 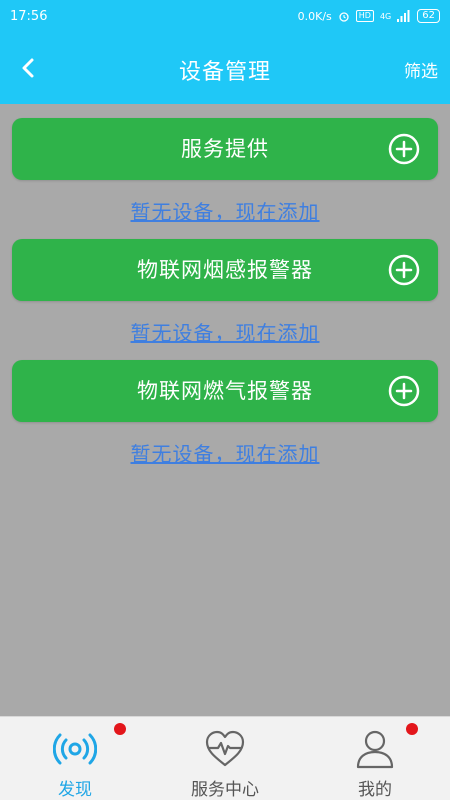 What do you see at coordinates (375, 749) in the screenshot?
I see `user-icon` at bounding box center [375, 749].